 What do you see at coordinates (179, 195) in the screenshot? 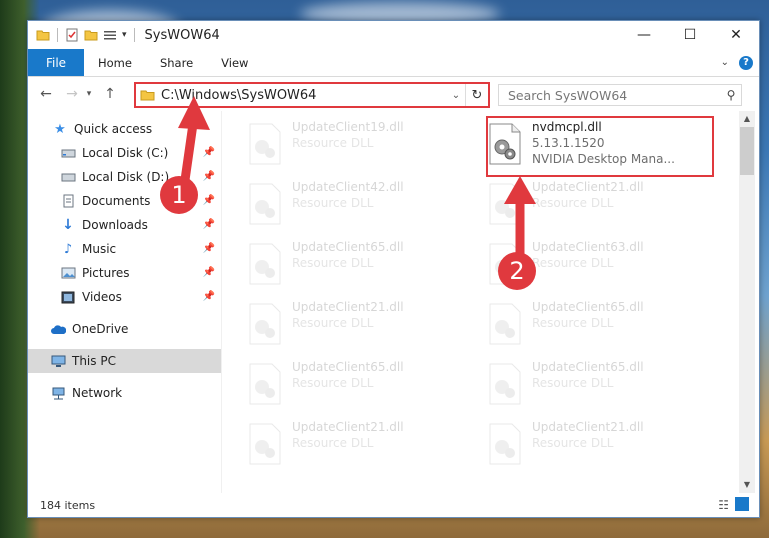
I see `step-badge-1: 1` at bounding box center [179, 195].